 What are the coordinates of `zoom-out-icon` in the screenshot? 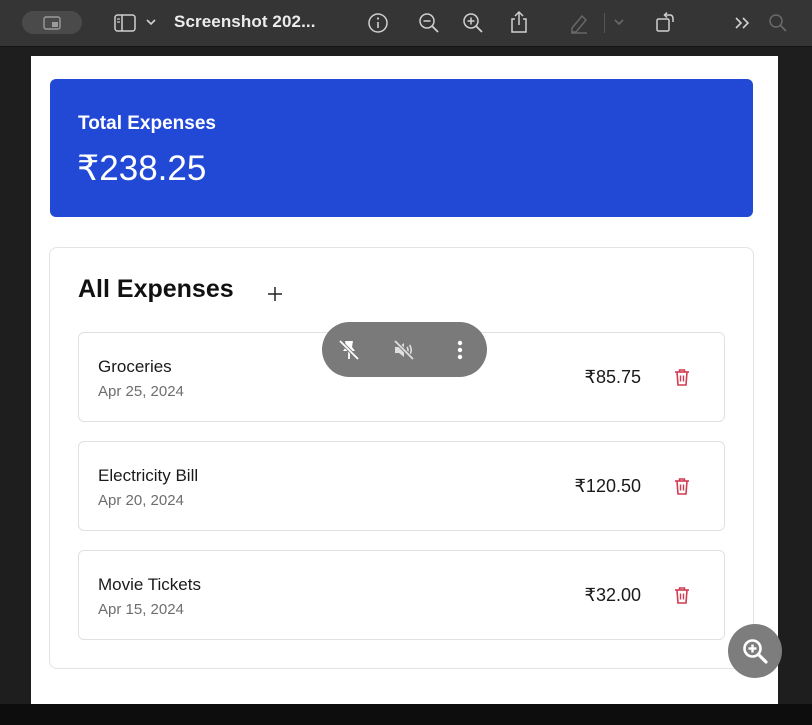 It's located at (429, 23).